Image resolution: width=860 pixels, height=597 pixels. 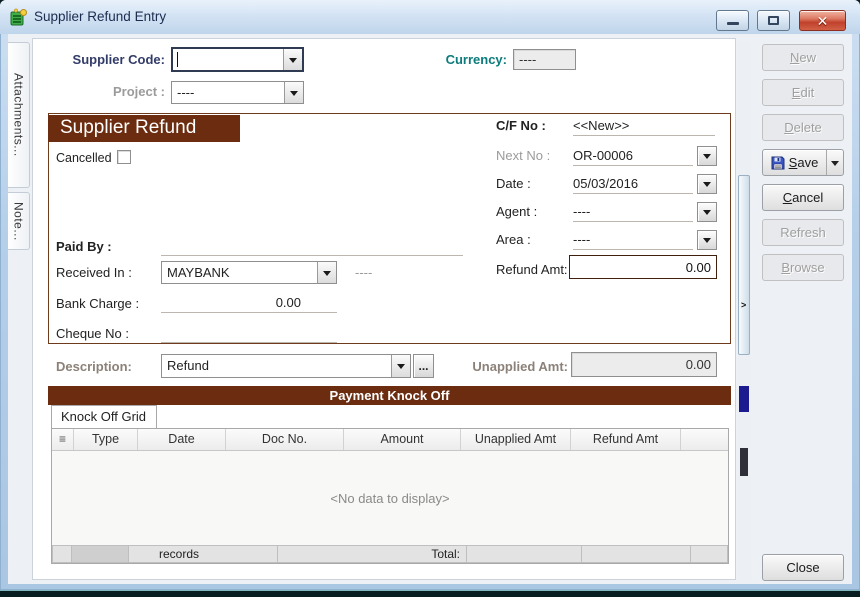 I want to click on project-value: ----, so click(x=228, y=92).